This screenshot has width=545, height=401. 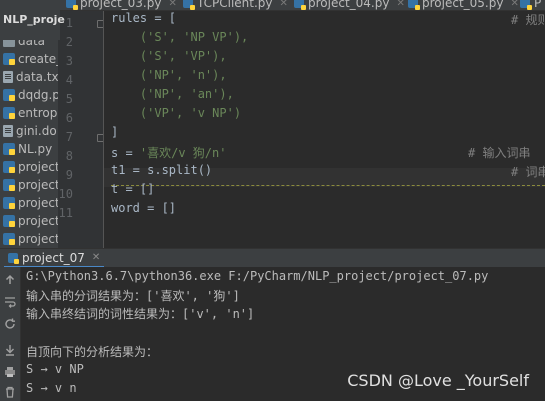 I want to click on tab-next: P, so click(x=531, y=5).